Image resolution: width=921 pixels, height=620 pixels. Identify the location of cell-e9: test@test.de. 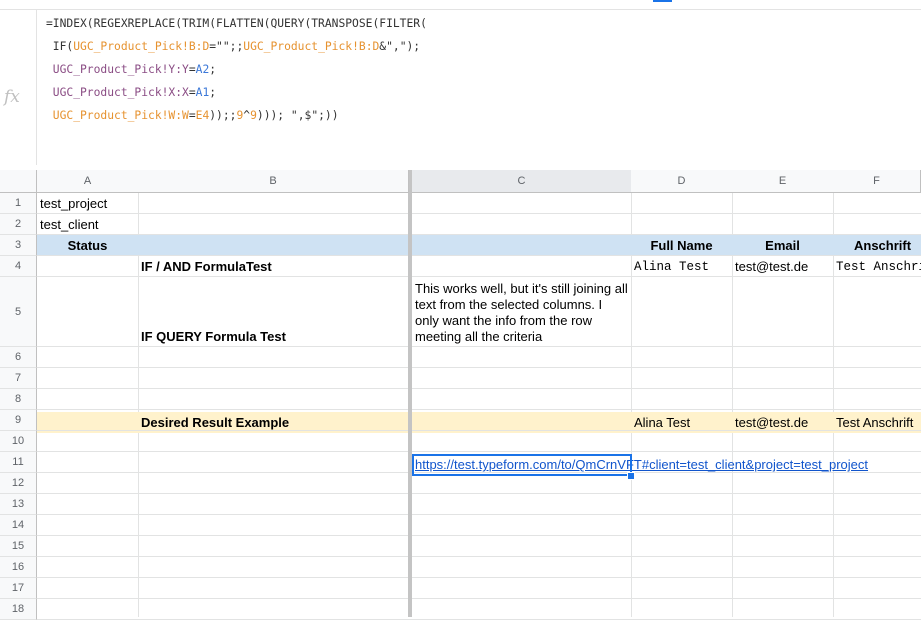
(782, 422).